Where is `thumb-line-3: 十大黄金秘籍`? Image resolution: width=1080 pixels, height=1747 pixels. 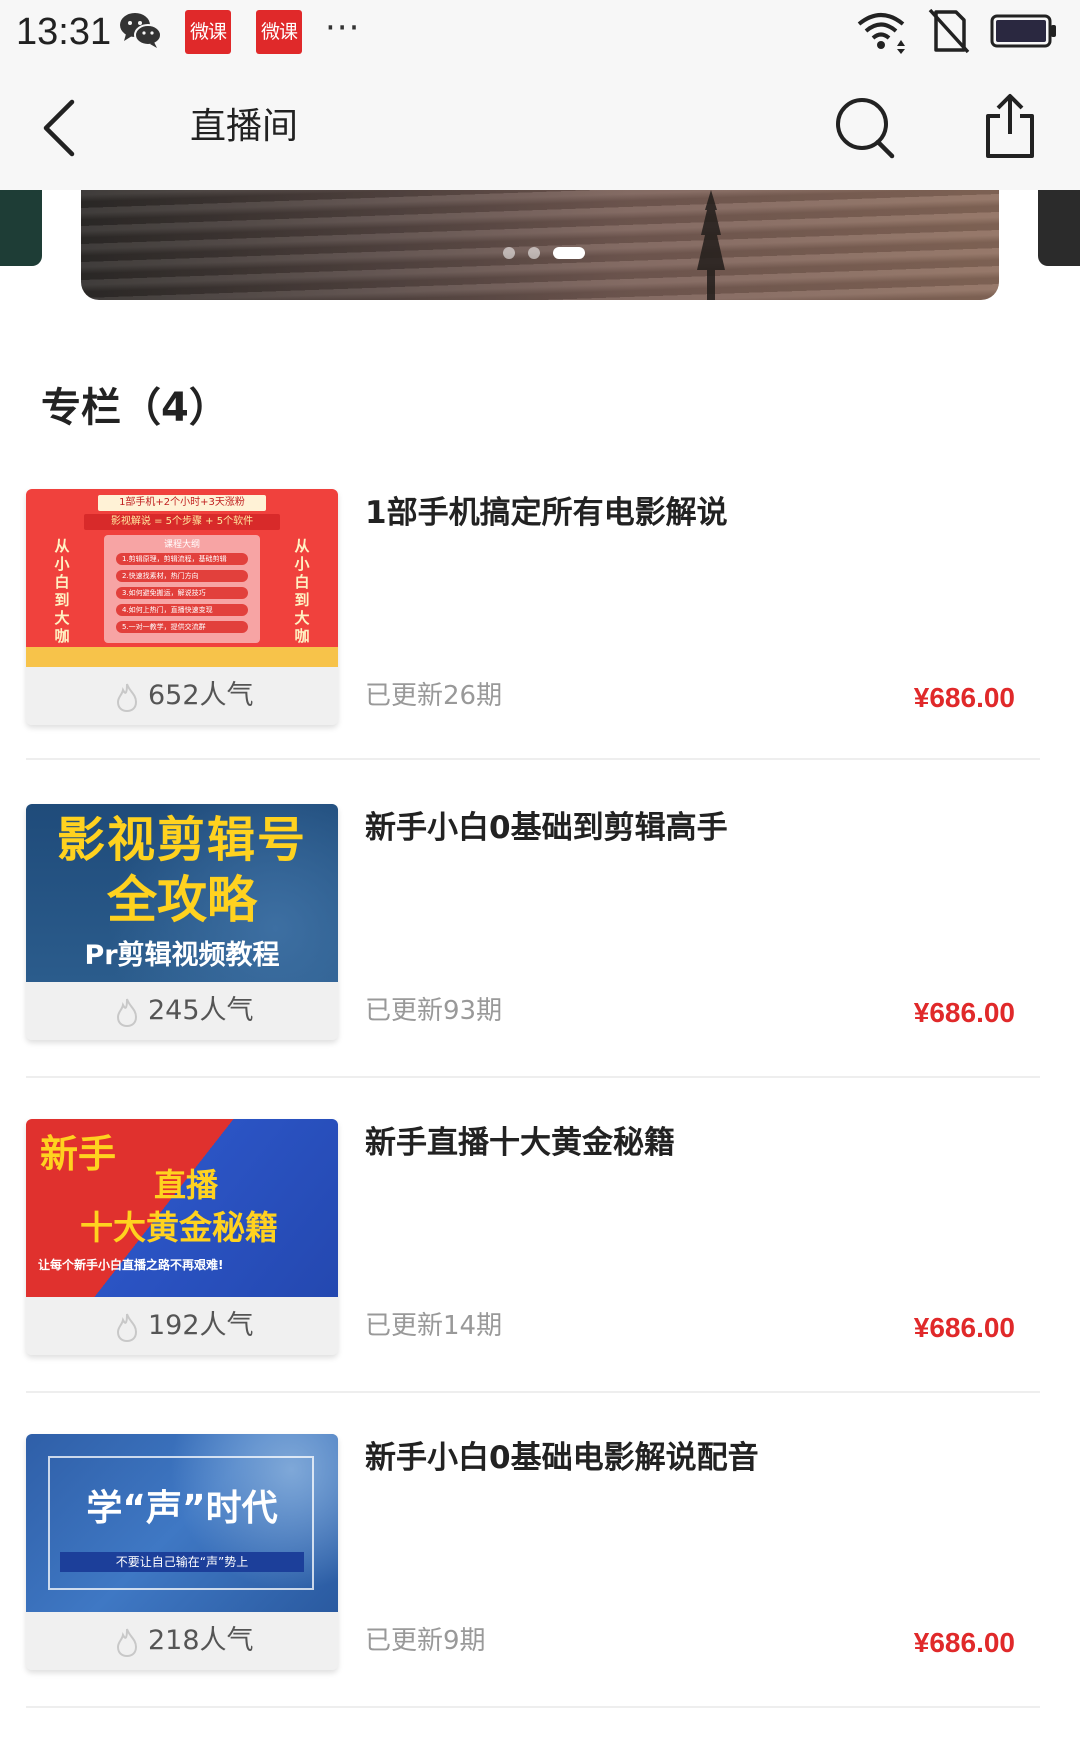
thumb-line-3: 十大黄金秘籍 is located at coordinates (179, 1227).